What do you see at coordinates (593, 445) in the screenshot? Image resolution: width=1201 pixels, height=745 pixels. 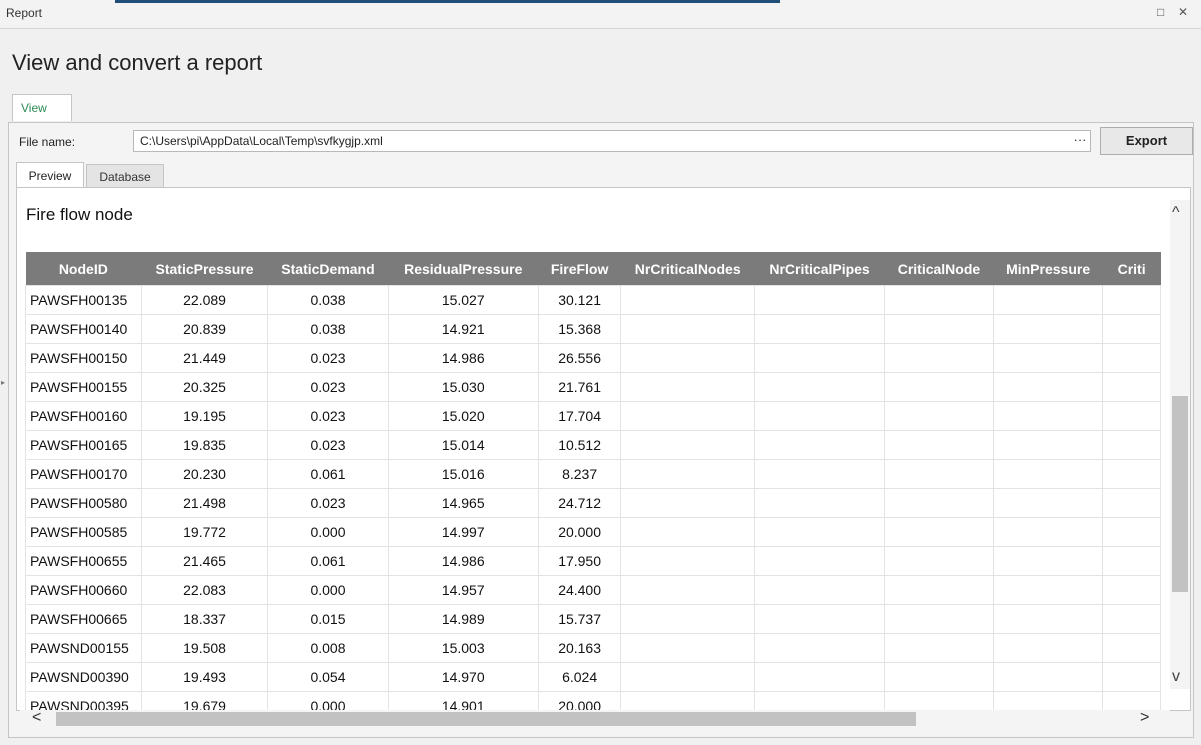 I see `table-row: PAWSFH00165 19.835 0.023 15.014 10.512` at bounding box center [593, 445].